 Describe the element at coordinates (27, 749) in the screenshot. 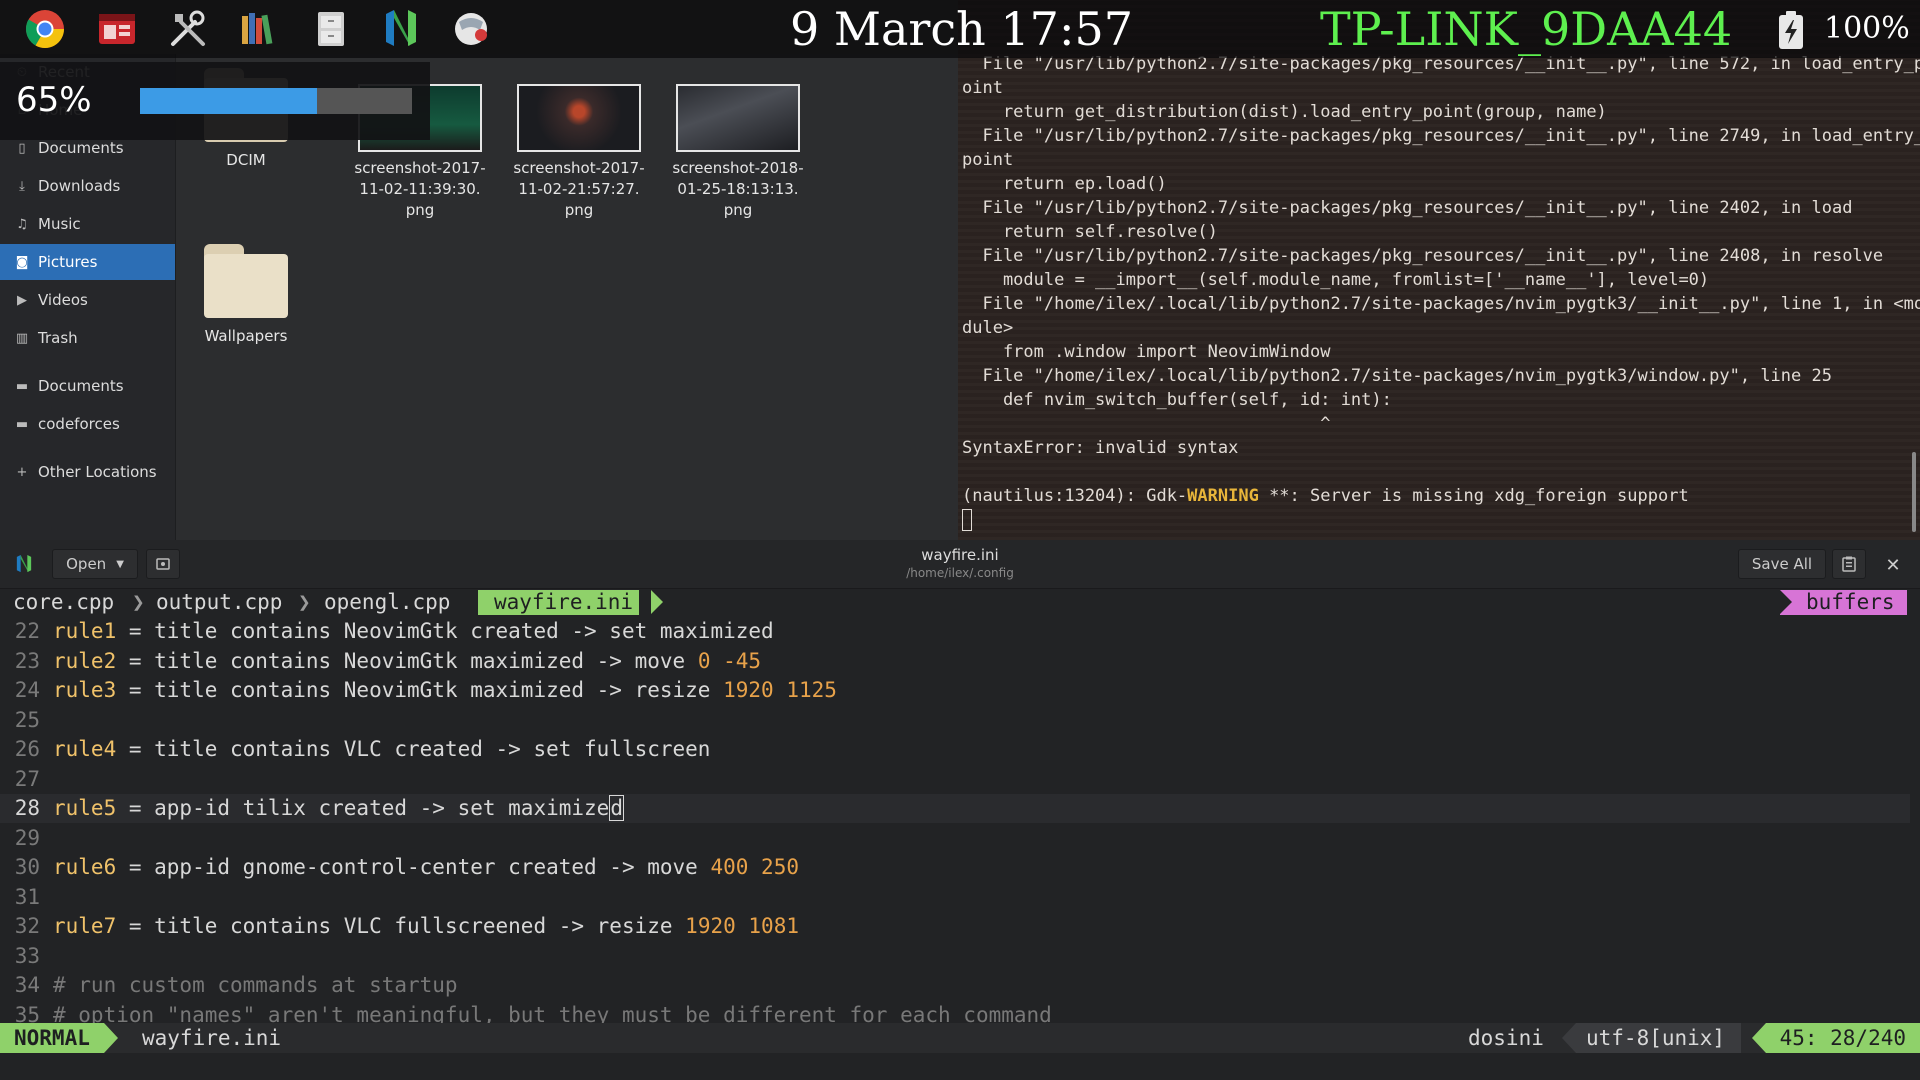

I see `line-number: 26` at that location.